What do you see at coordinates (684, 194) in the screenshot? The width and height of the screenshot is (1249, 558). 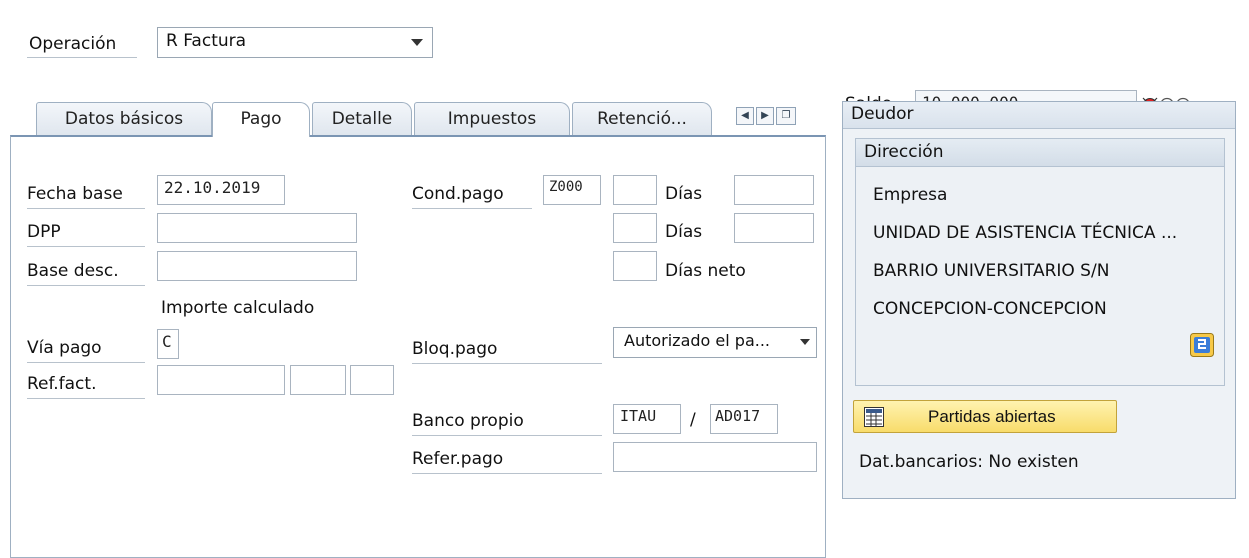 I see `dias-label-1: Días` at bounding box center [684, 194].